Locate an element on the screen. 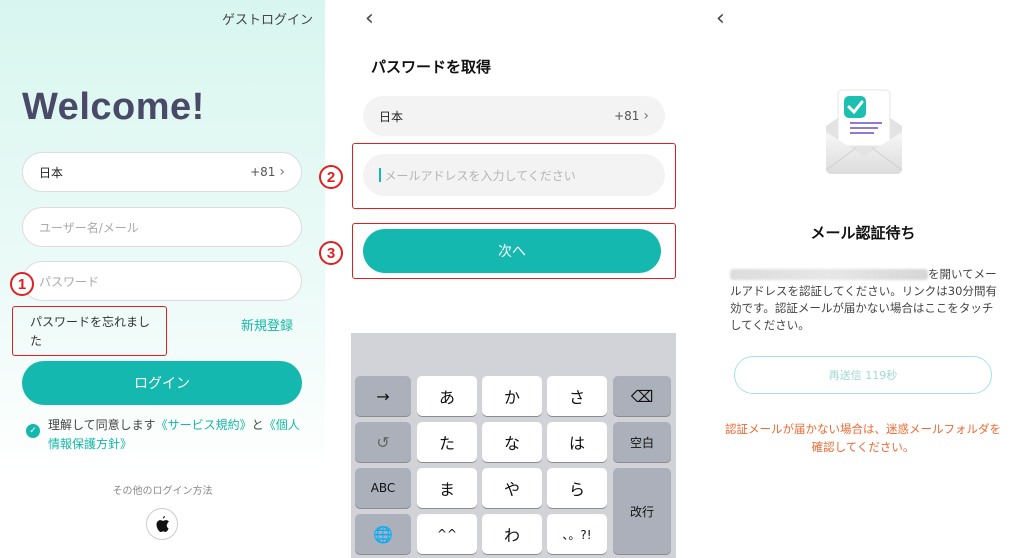 This screenshot has height=558, width=1024. kana-key: や is located at coordinates (512, 488).